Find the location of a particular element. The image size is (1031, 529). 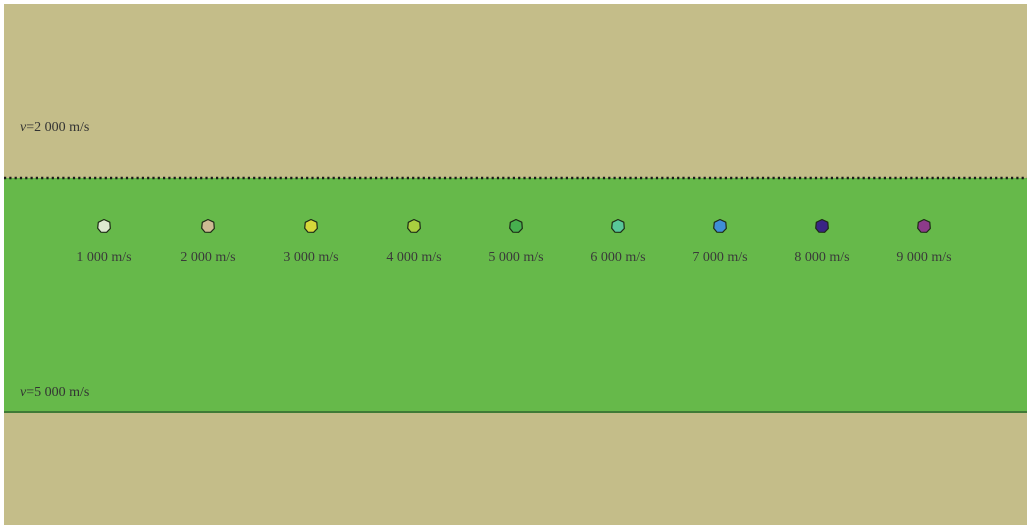

velocity-marker: 1 000 m/s is located at coordinates (104, 242).